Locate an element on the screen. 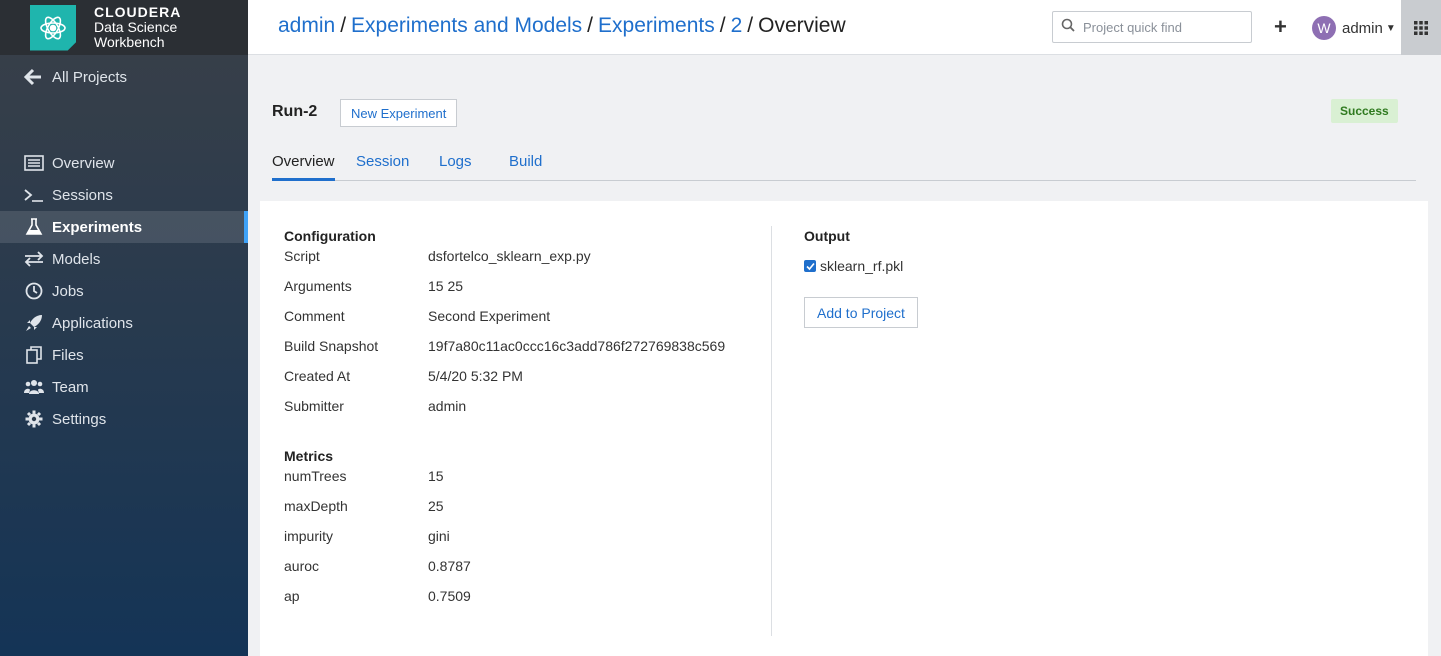 This screenshot has height=656, width=1441. sidebar-item-files: Files is located at coordinates (124, 355).